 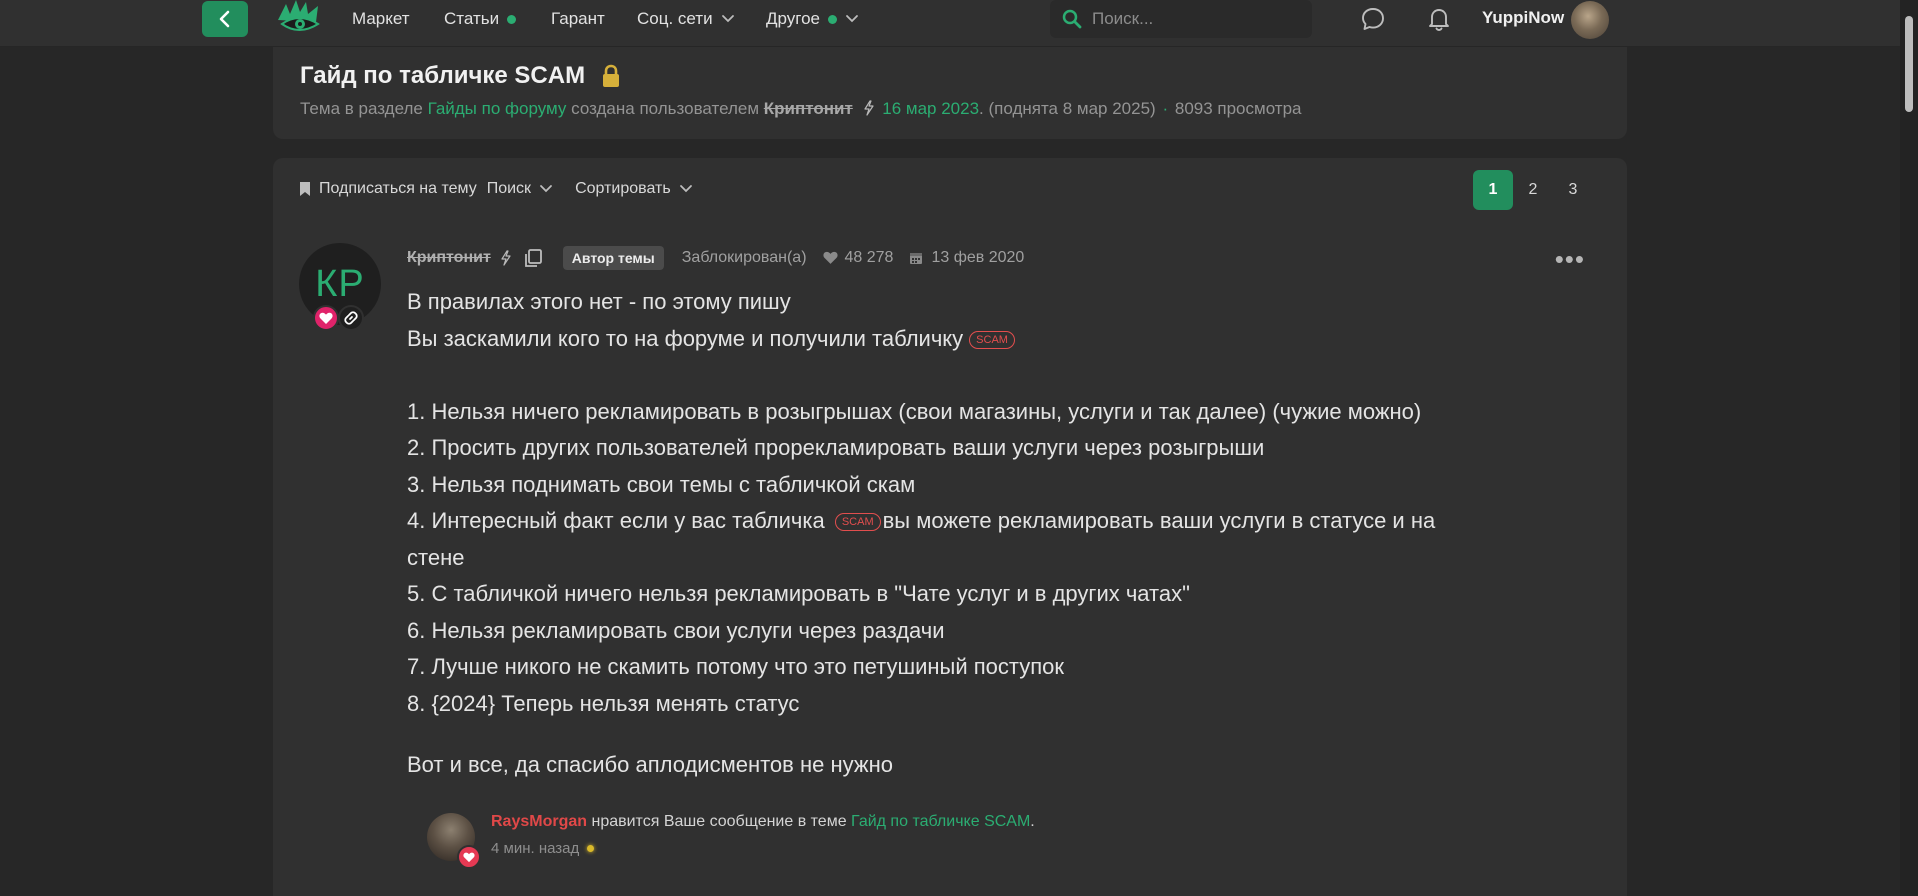 I want to click on section-link: Гайды по форуму, so click(x=497, y=108).